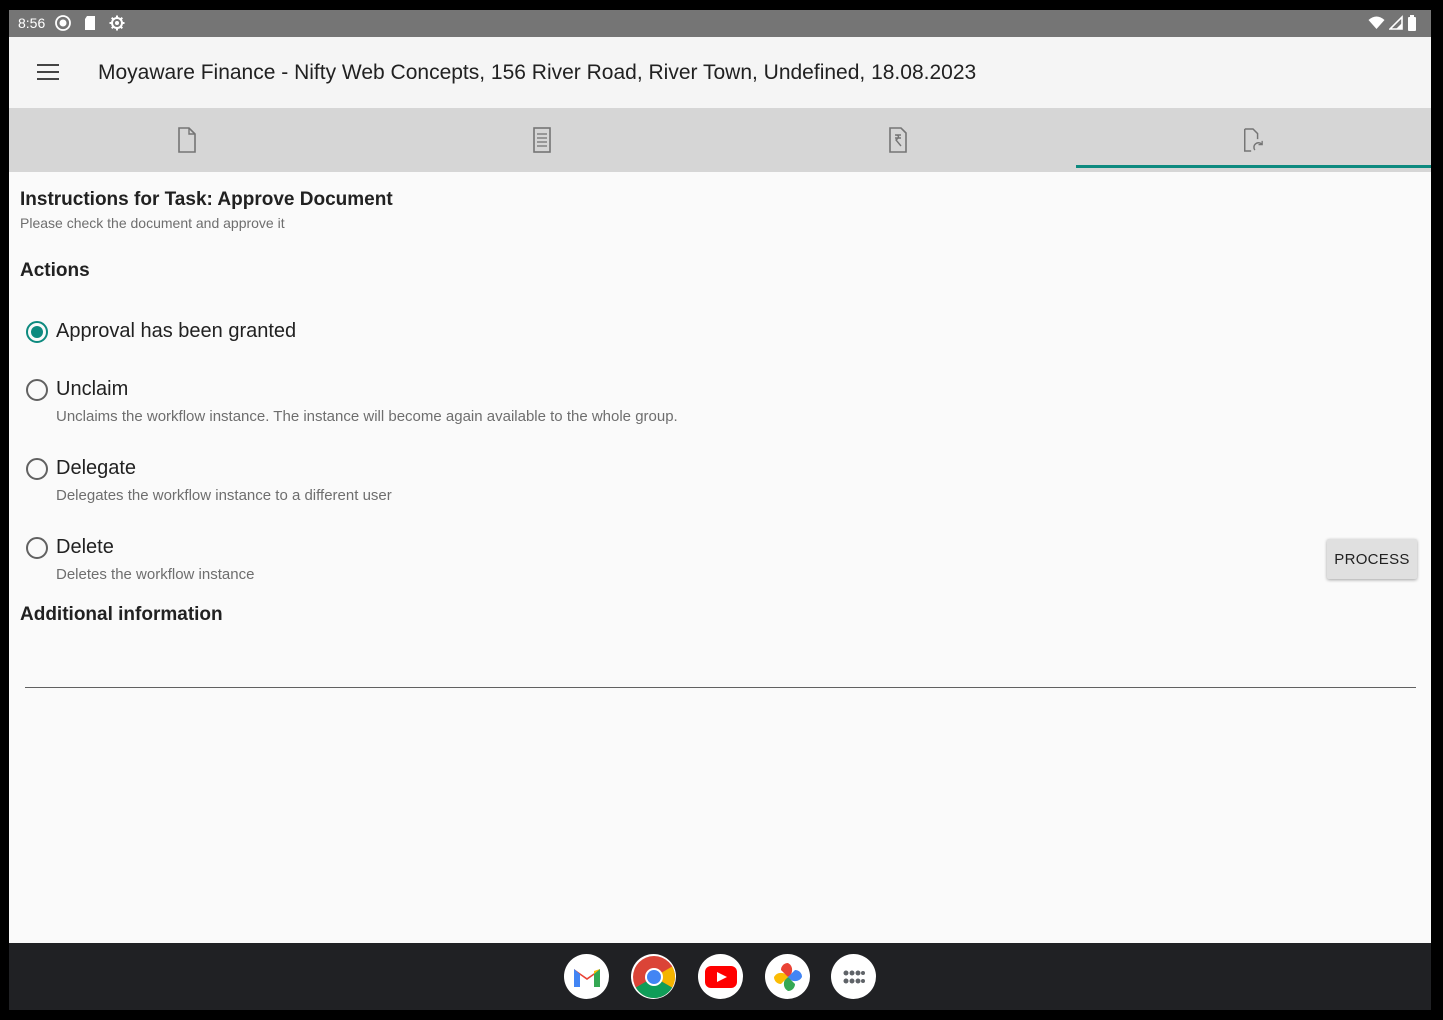  Describe the element at coordinates (720, 668) in the screenshot. I see `additional-info-field` at that location.